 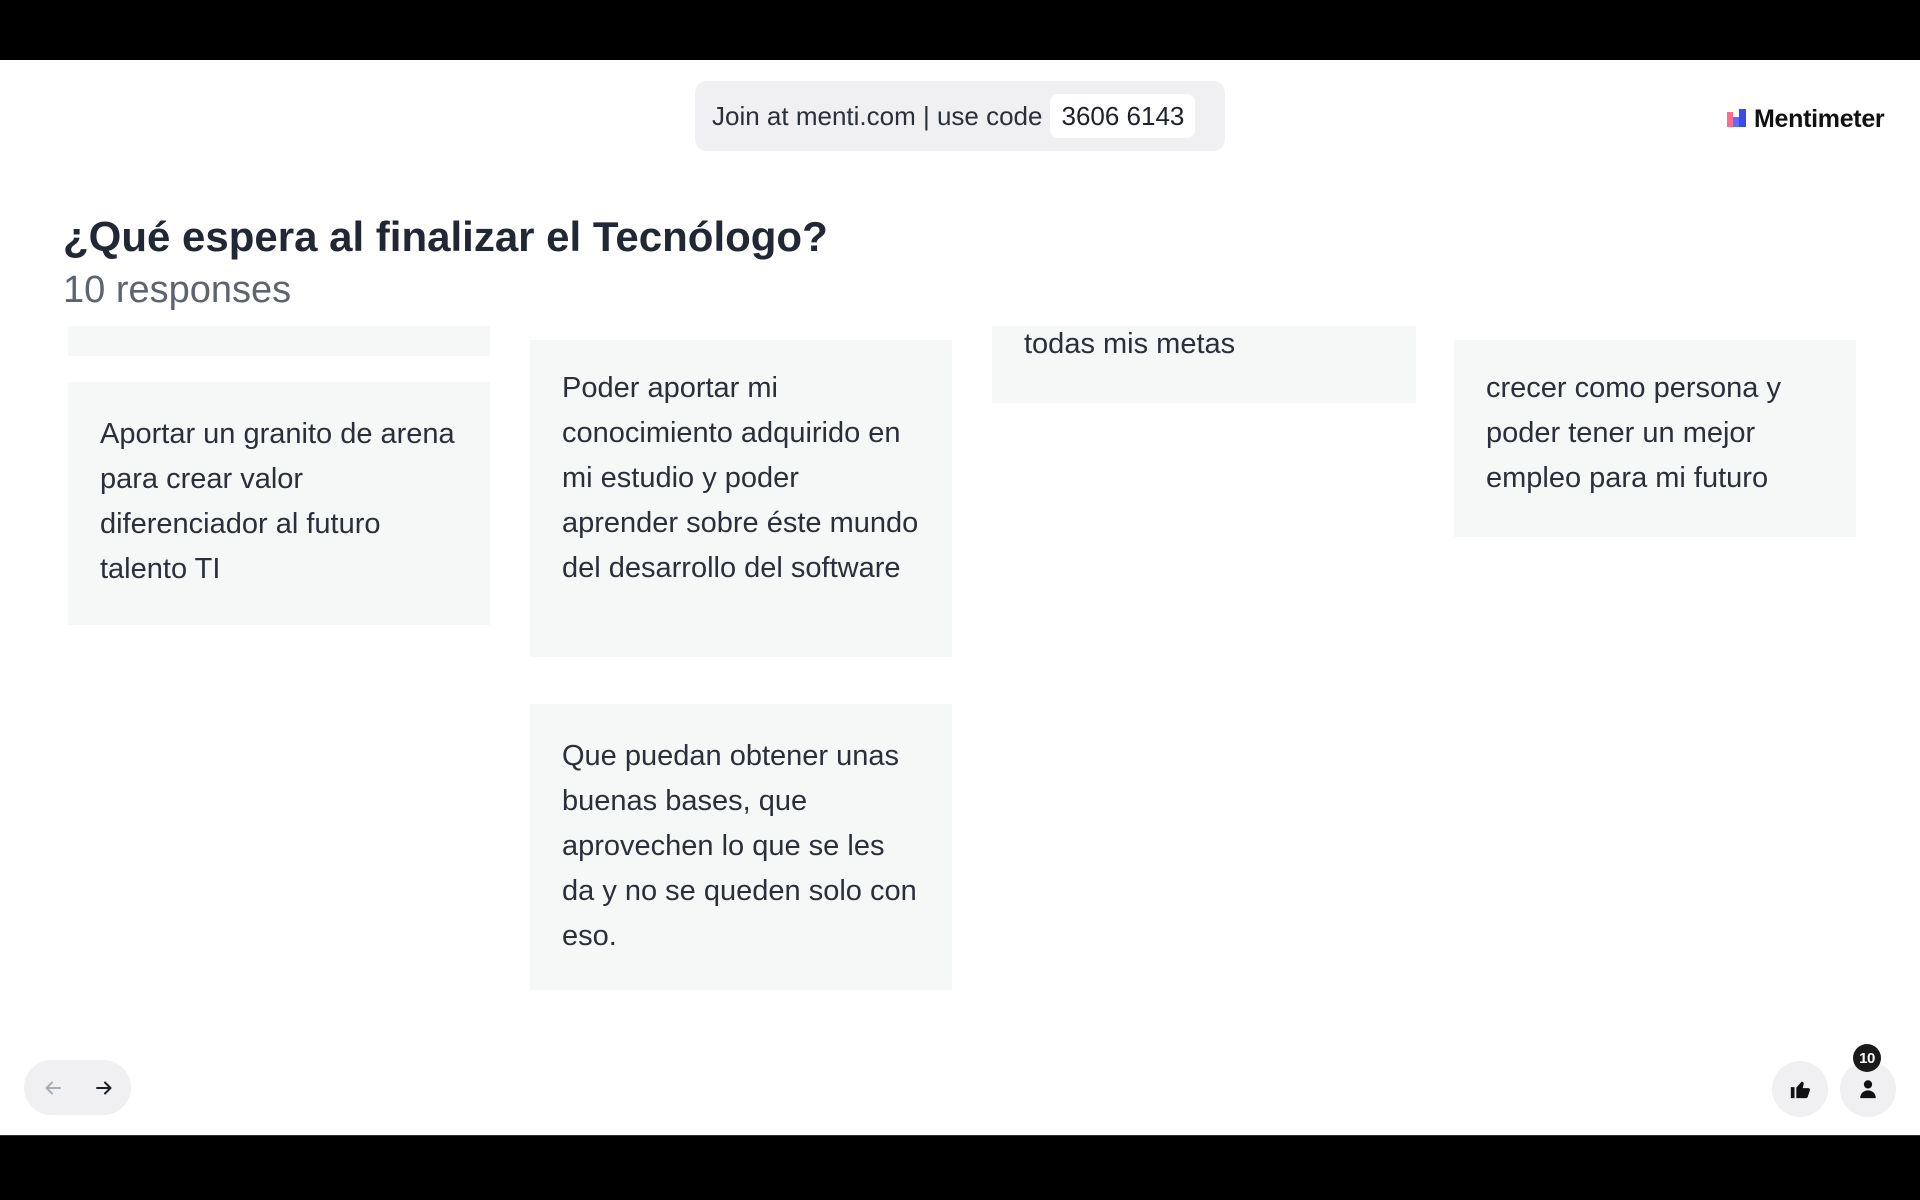 I want to click on response-card, so click(x=279, y=341).